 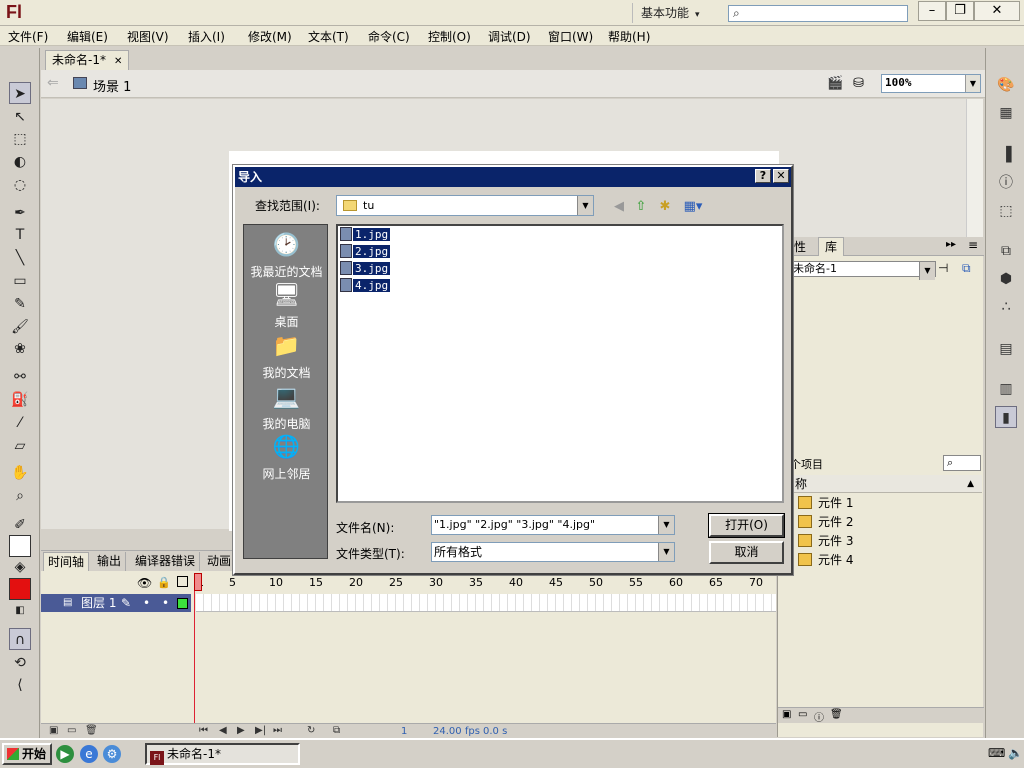 I want to click on selection-tool-icon: ➤, so click(x=20, y=93).